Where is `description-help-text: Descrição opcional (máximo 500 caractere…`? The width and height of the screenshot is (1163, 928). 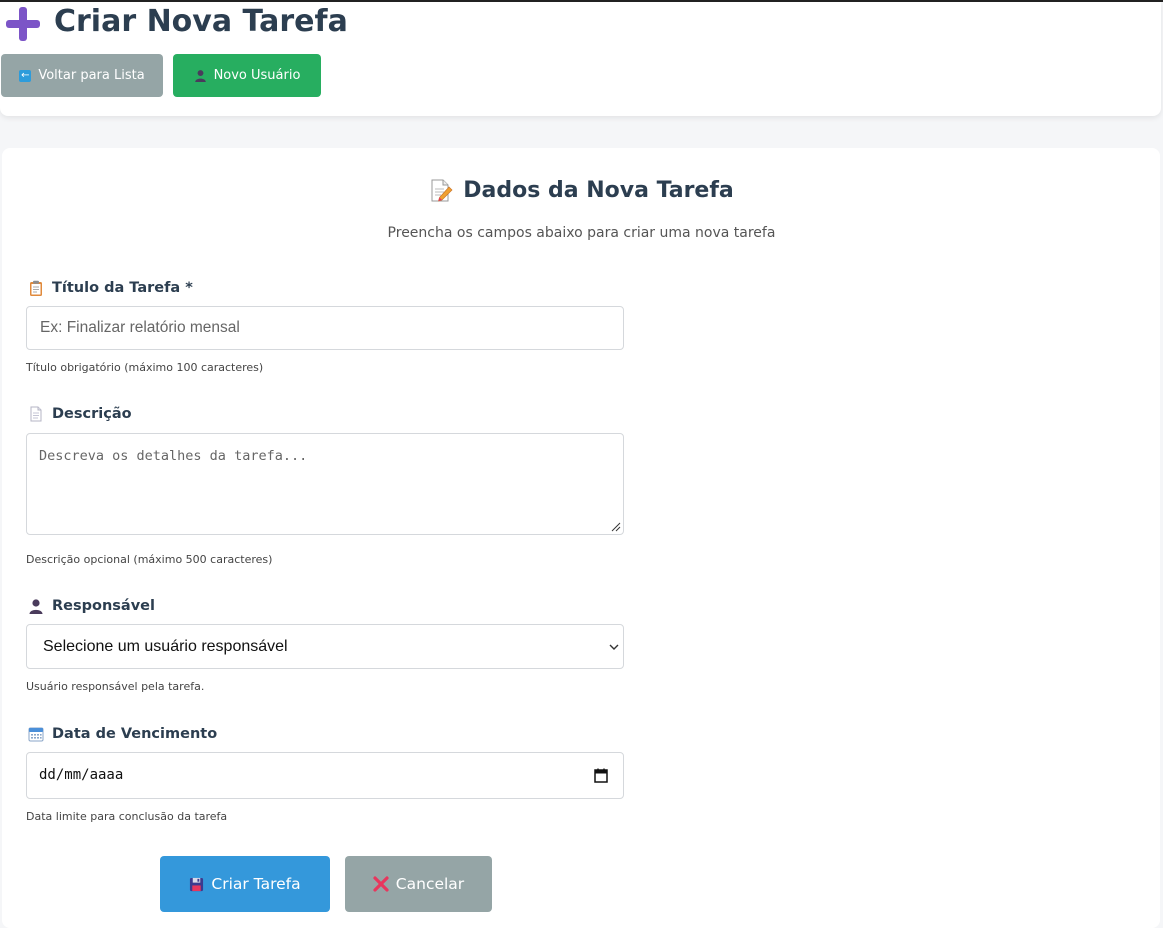
description-help-text: Descrição opcional (máximo 500 caractere… is located at coordinates (149, 559).